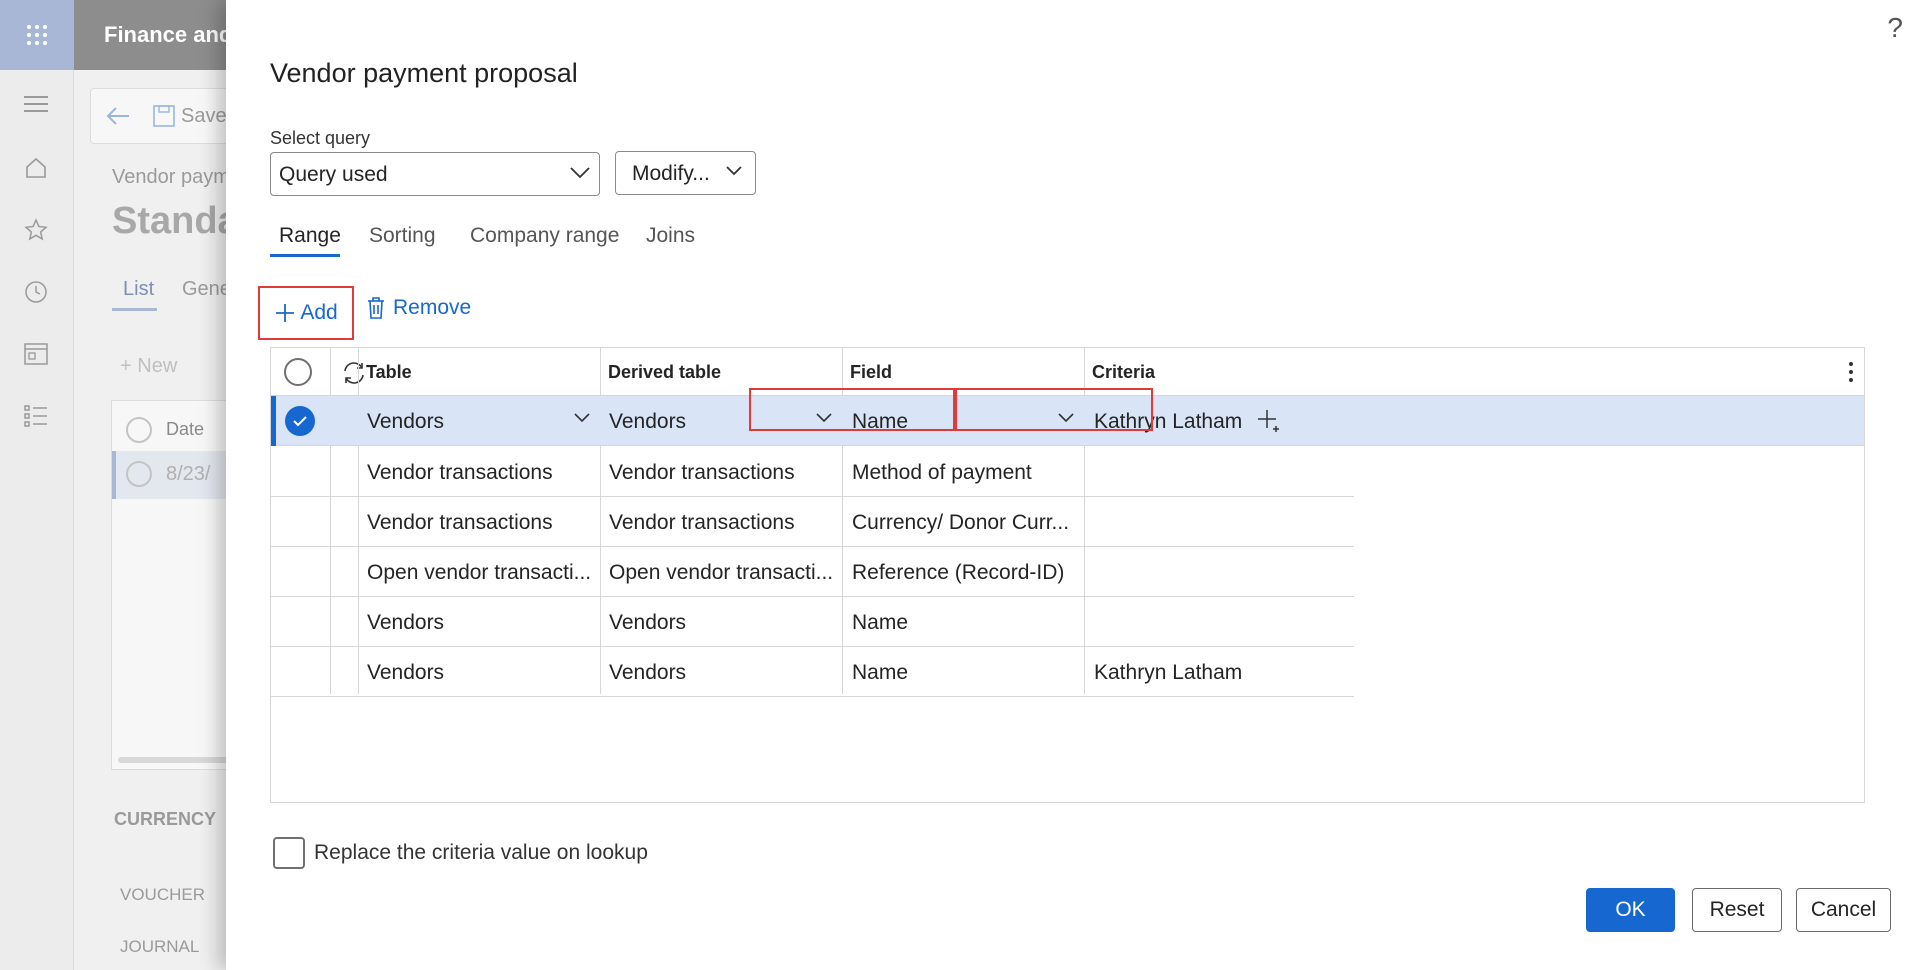 The width and height of the screenshot is (1917, 970). What do you see at coordinates (1737, 910) in the screenshot?
I see `reset-button: Reset` at bounding box center [1737, 910].